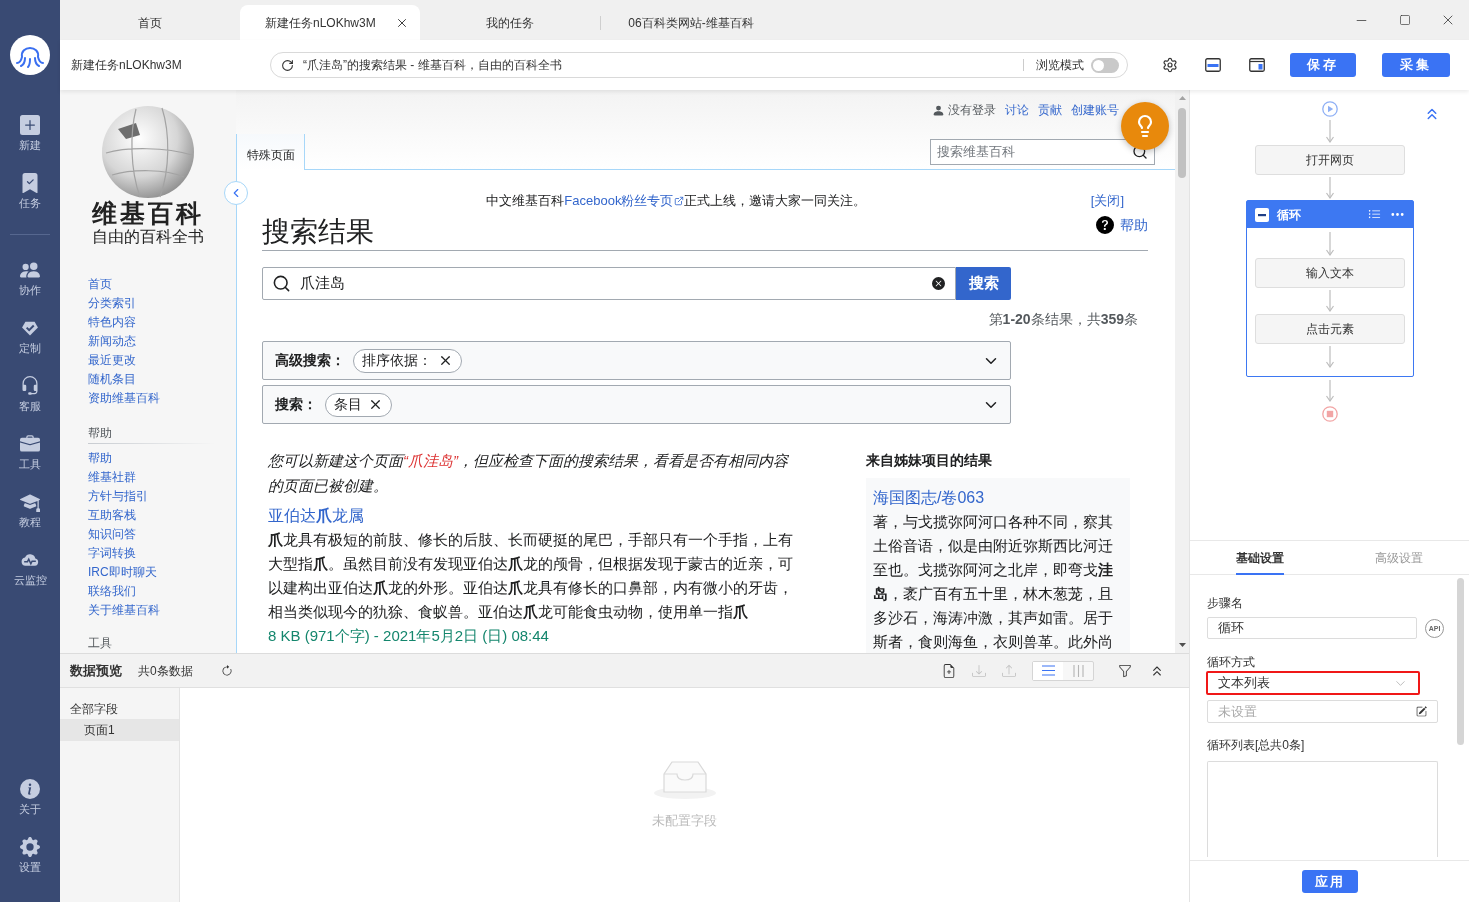 The width and height of the screenshot is (1469, 902). What do you see at coordinates (510, 22) in the screenshot?
I see `browser-tab: 我的任务` at bounding box center [510, 22].